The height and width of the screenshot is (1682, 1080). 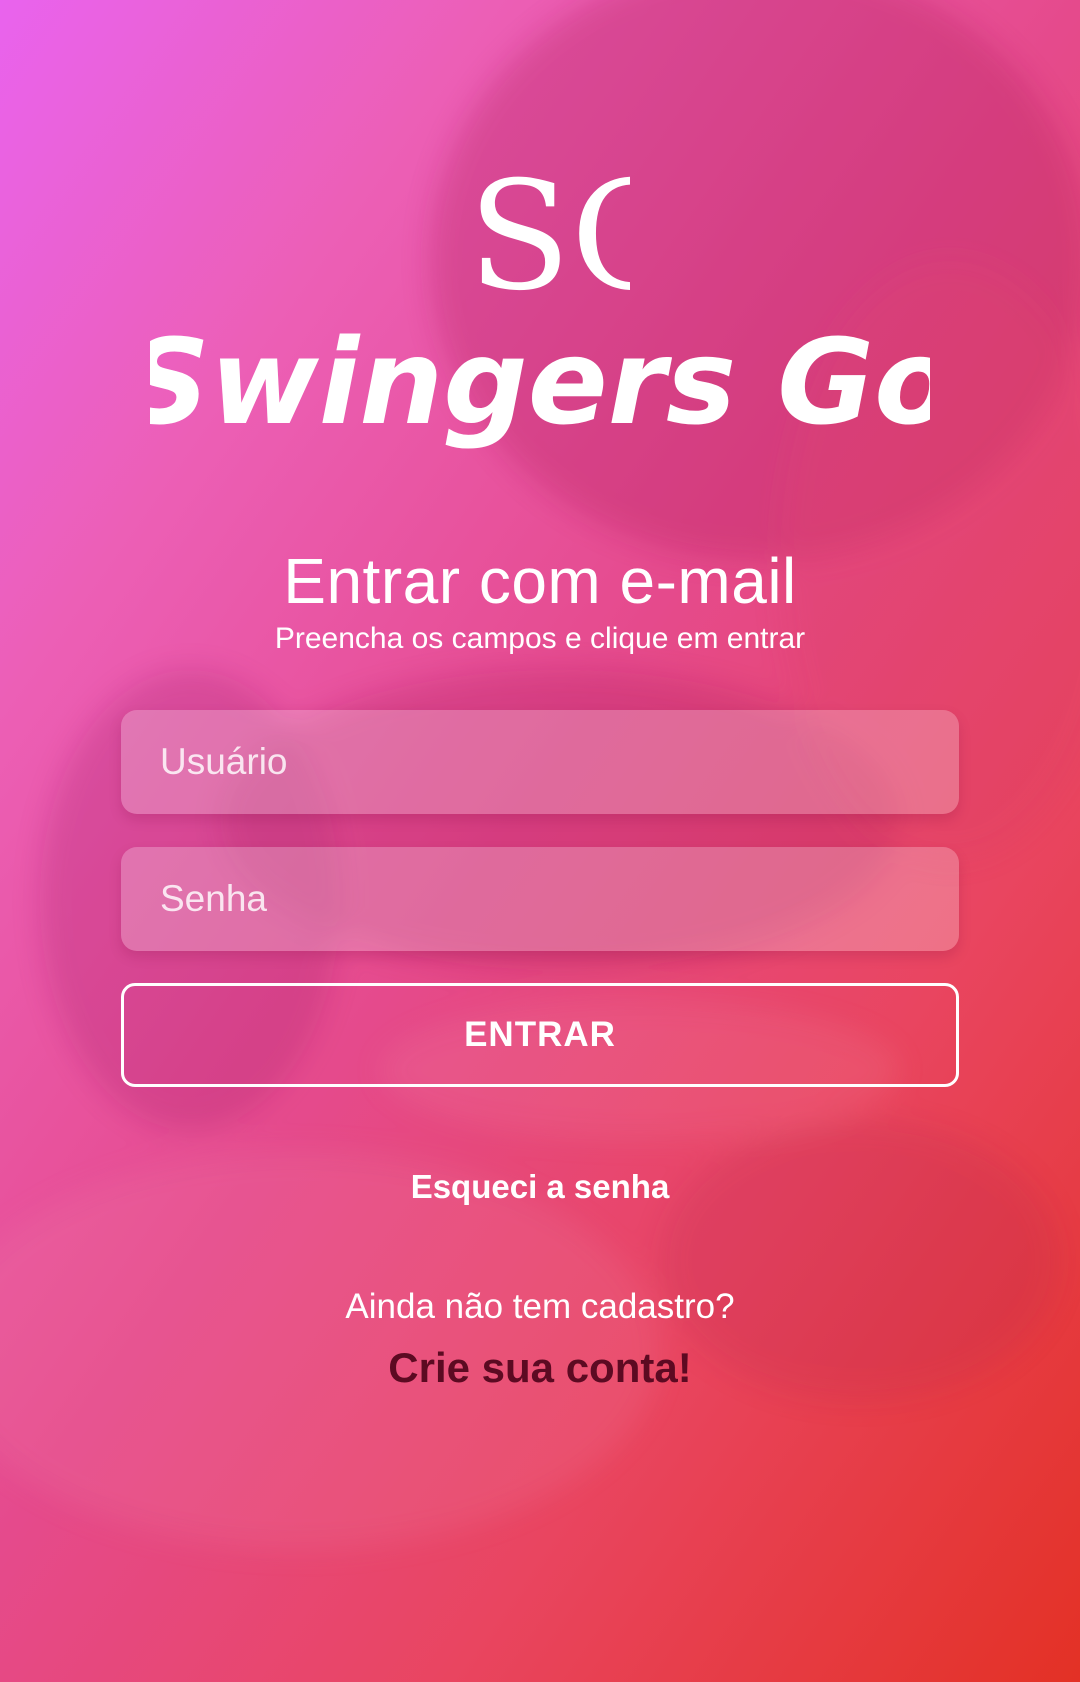 I want to click on forgot-password-link: Esqueci a senha, so click(x=540, y=1187).